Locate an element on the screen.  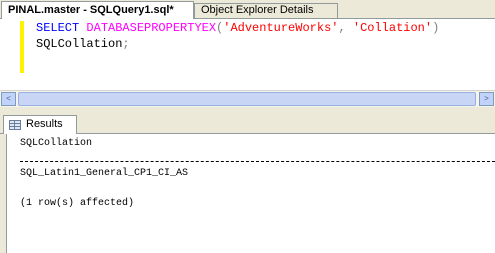
scroll-right-arrow-icon: > is located at coordinates (486, 99).